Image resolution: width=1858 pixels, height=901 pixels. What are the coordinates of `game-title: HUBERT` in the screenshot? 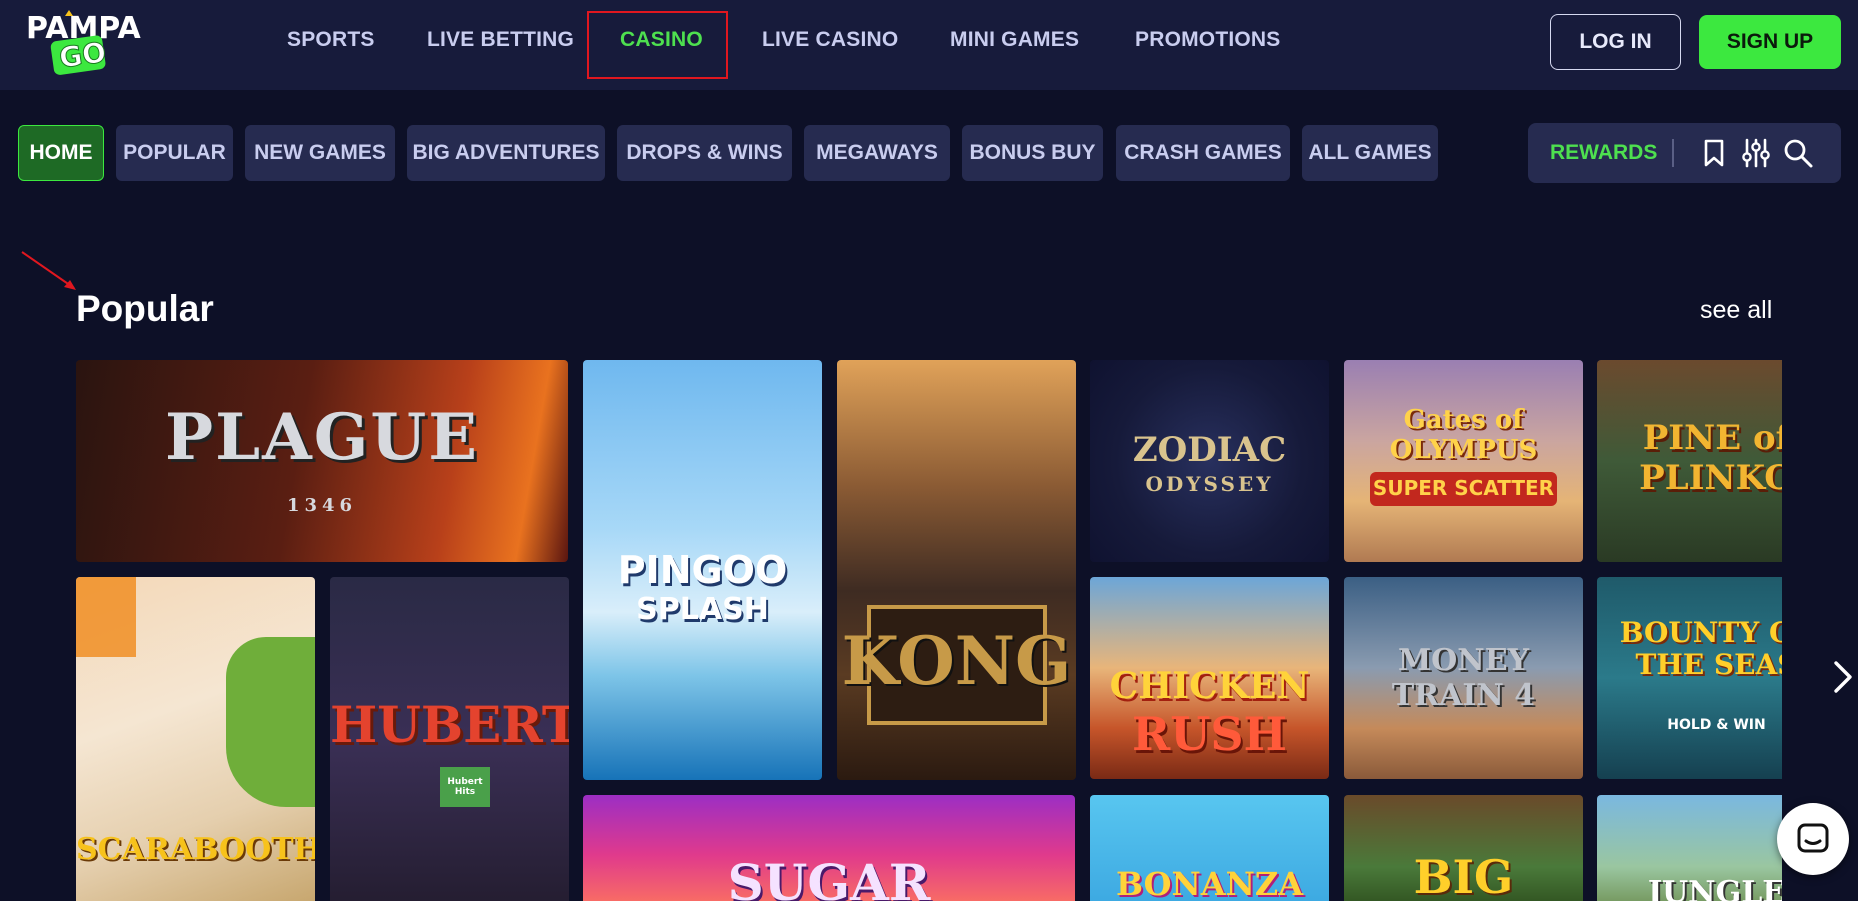 It's located at (449, 724).